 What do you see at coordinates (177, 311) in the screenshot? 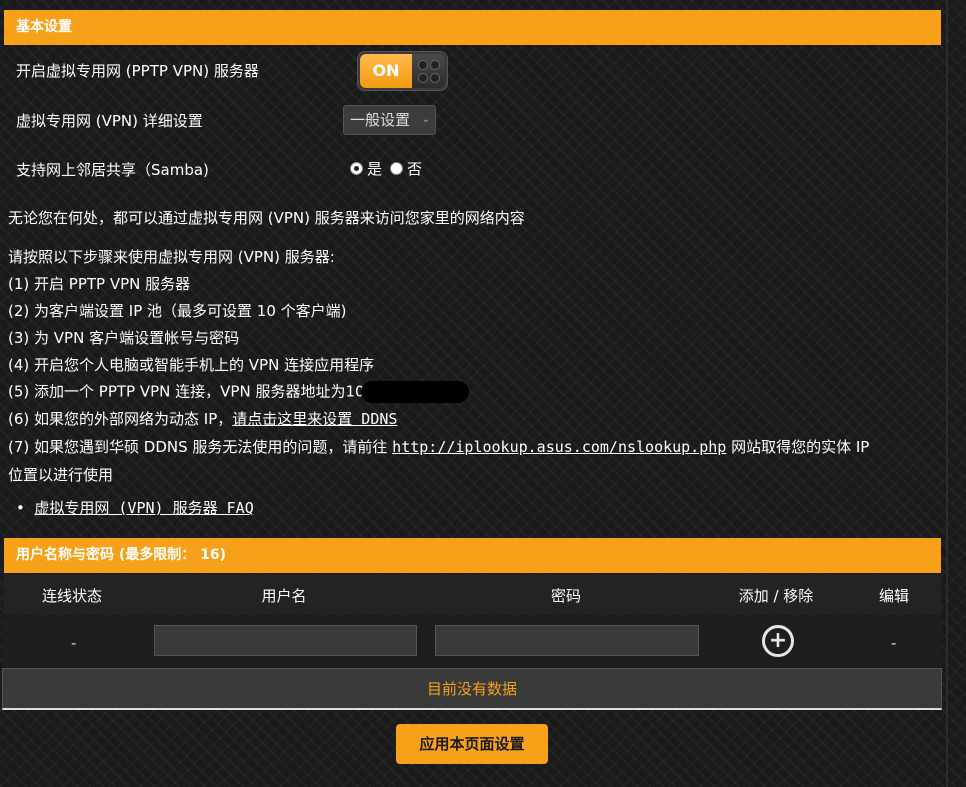
I see `step-2: (2) 为客户端设置 IP 池（最多可设置 10 个客户端)` at bounding box center [177, 311].